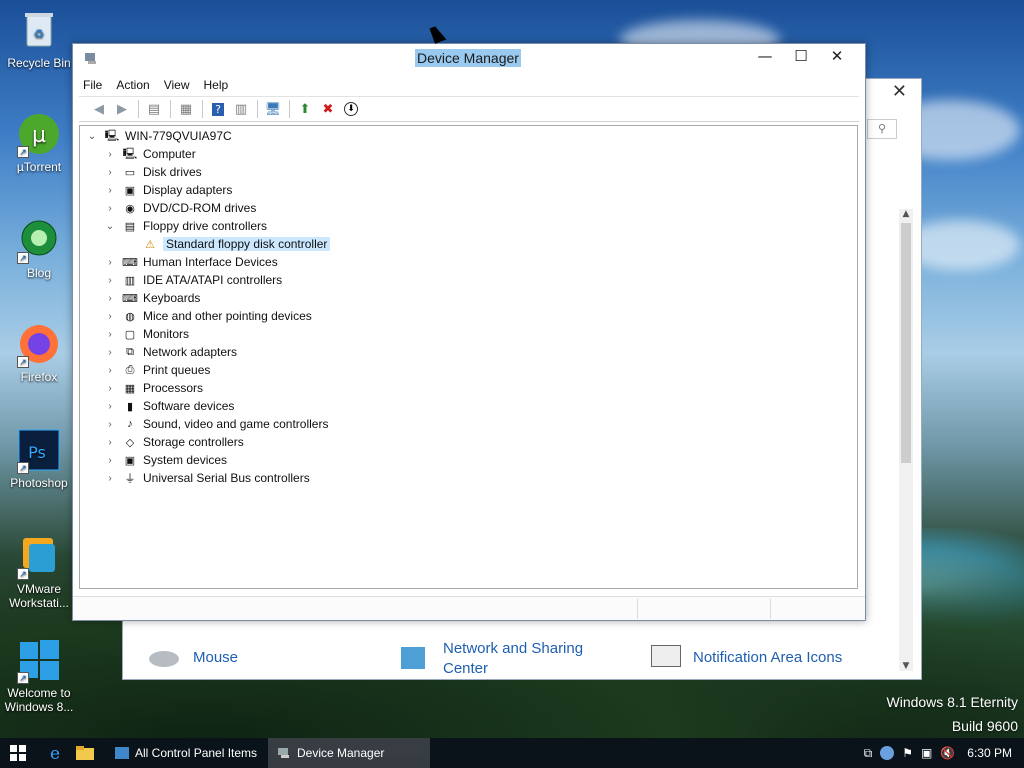 This screenshot has width=1024, height=768. I want to click on taskbar-item-device-manager: Device Manager, so click(349, 753).